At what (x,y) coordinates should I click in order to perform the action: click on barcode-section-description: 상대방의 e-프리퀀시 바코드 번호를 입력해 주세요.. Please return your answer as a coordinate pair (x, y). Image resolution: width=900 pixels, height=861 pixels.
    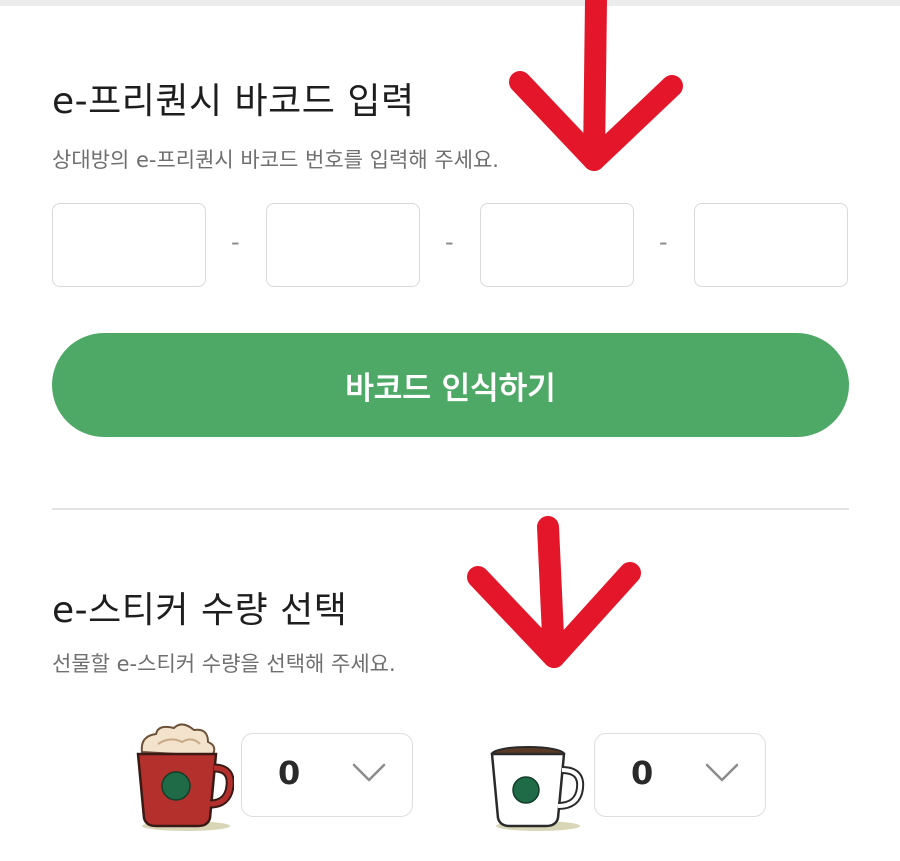
    Looking at the image, I should click on (275, 160).